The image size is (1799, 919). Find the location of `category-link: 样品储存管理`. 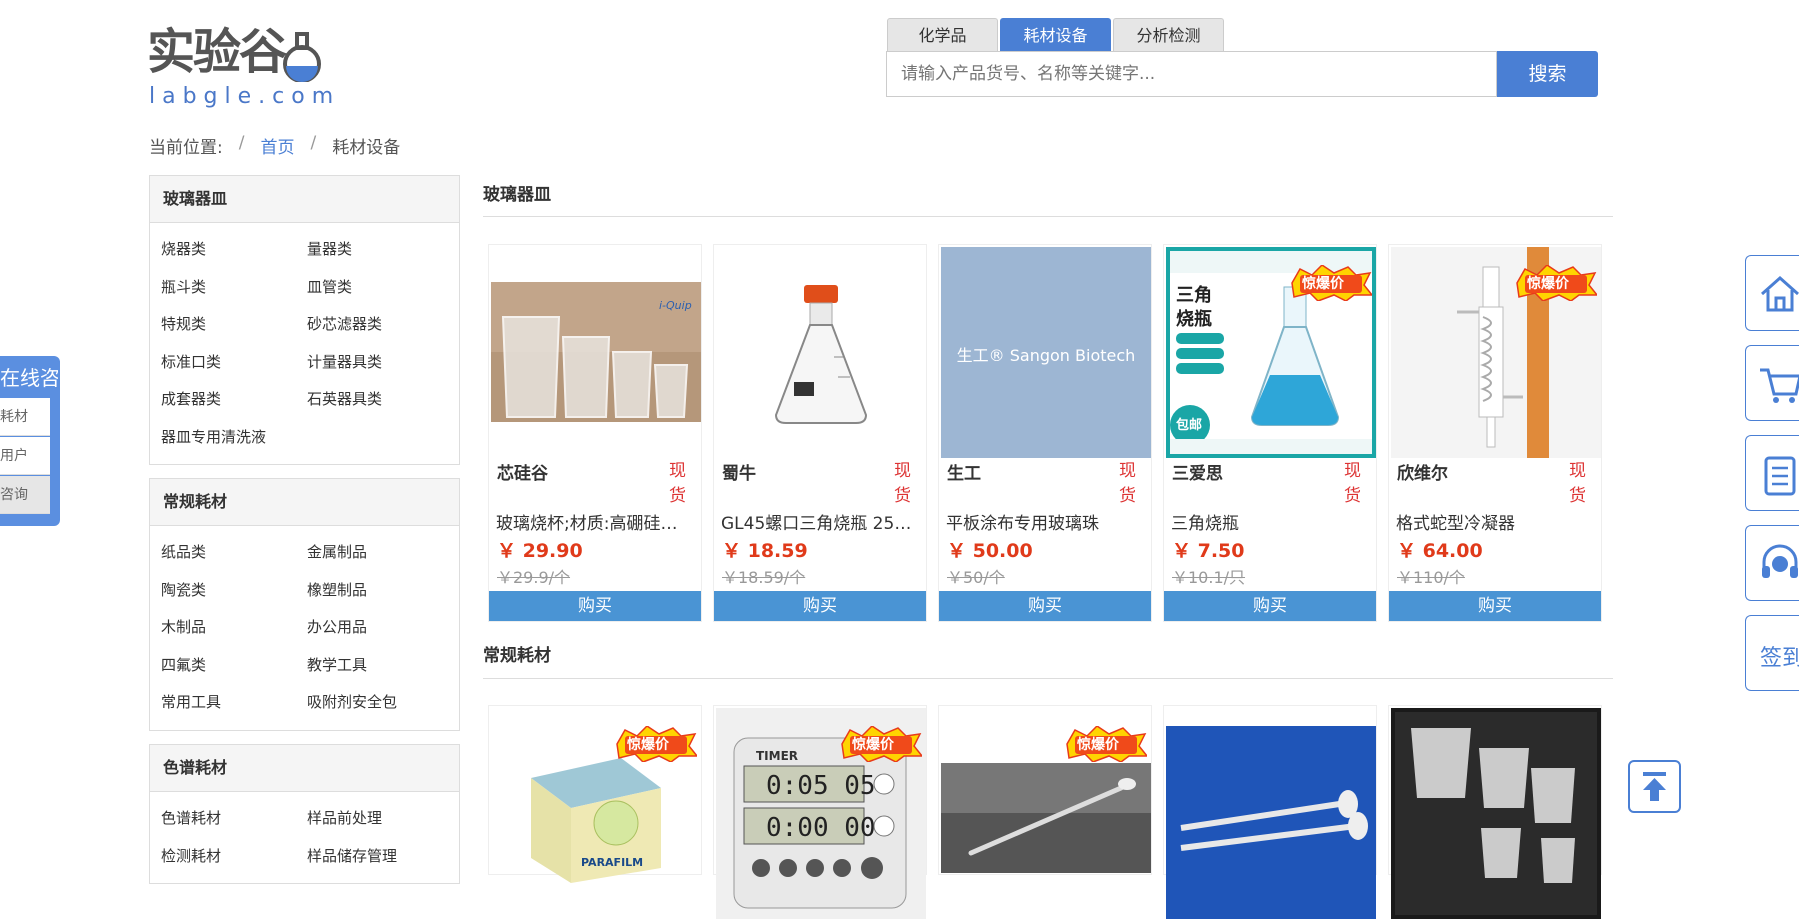

category-link: 样品储存管理 is located at coordinates (380, 857).